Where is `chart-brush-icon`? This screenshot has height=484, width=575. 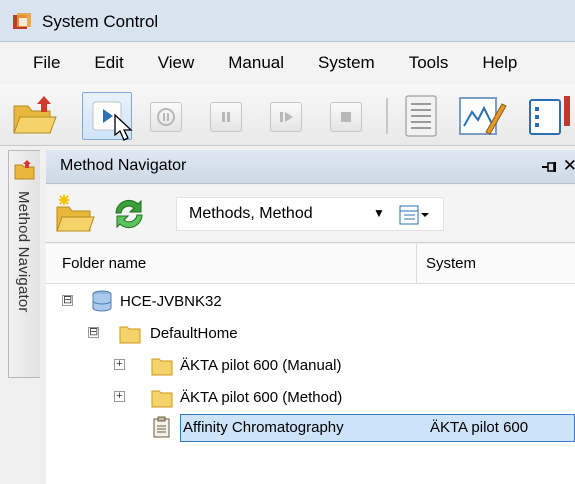
chart-brush-icon is located at coordinates (483, 116).